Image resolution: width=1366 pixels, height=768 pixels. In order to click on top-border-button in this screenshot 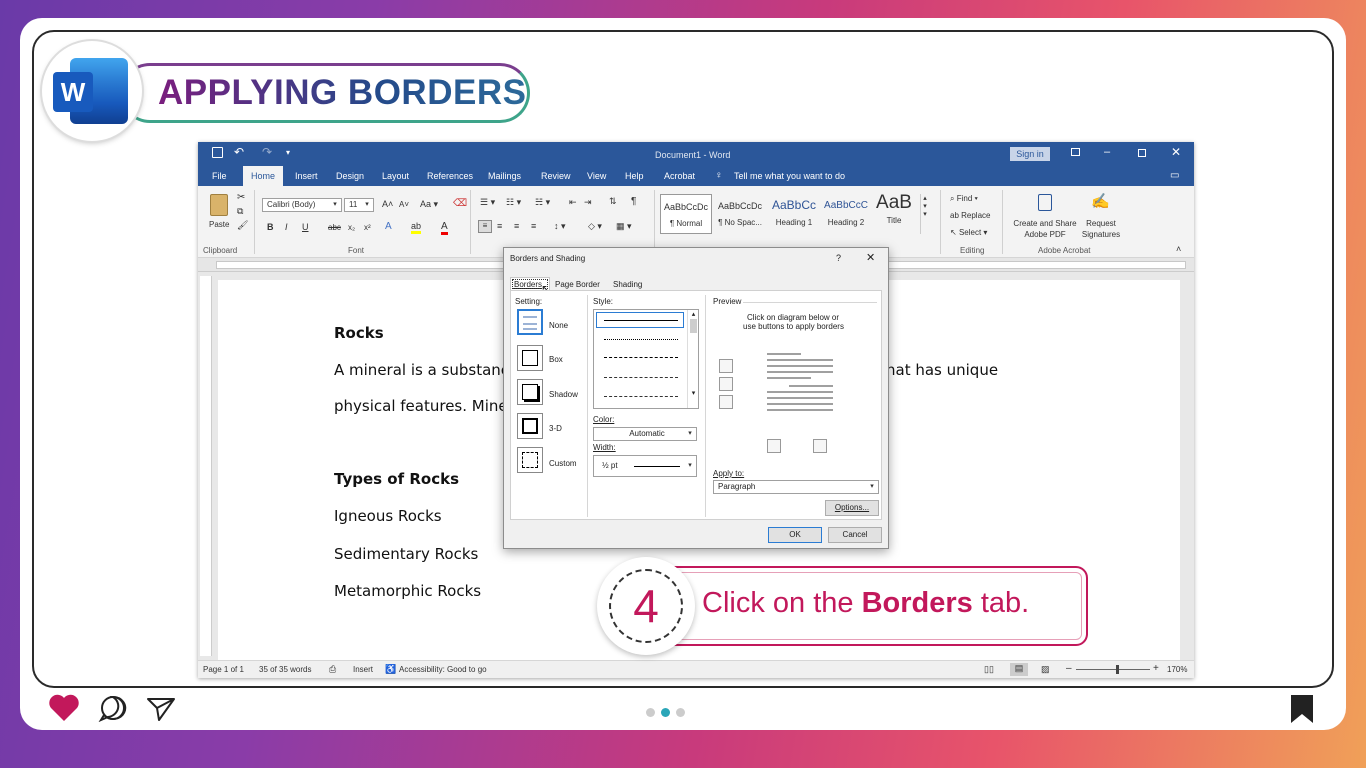, I will do `click(726, 366)`.